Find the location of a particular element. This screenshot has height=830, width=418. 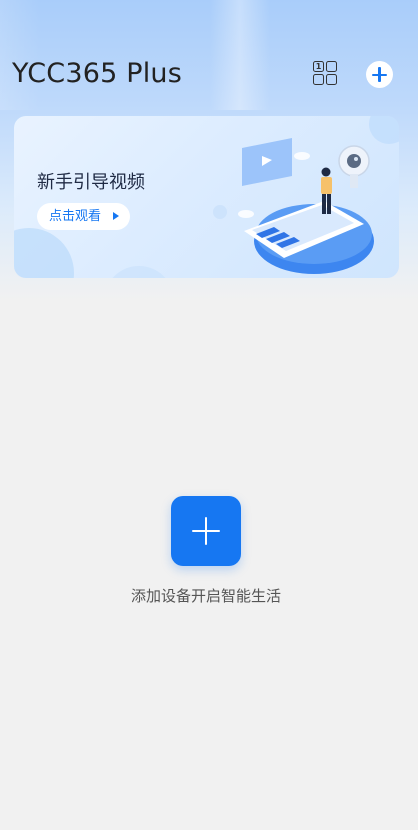

app-title: YCC365 Plus is located at coordinates (97, 73).